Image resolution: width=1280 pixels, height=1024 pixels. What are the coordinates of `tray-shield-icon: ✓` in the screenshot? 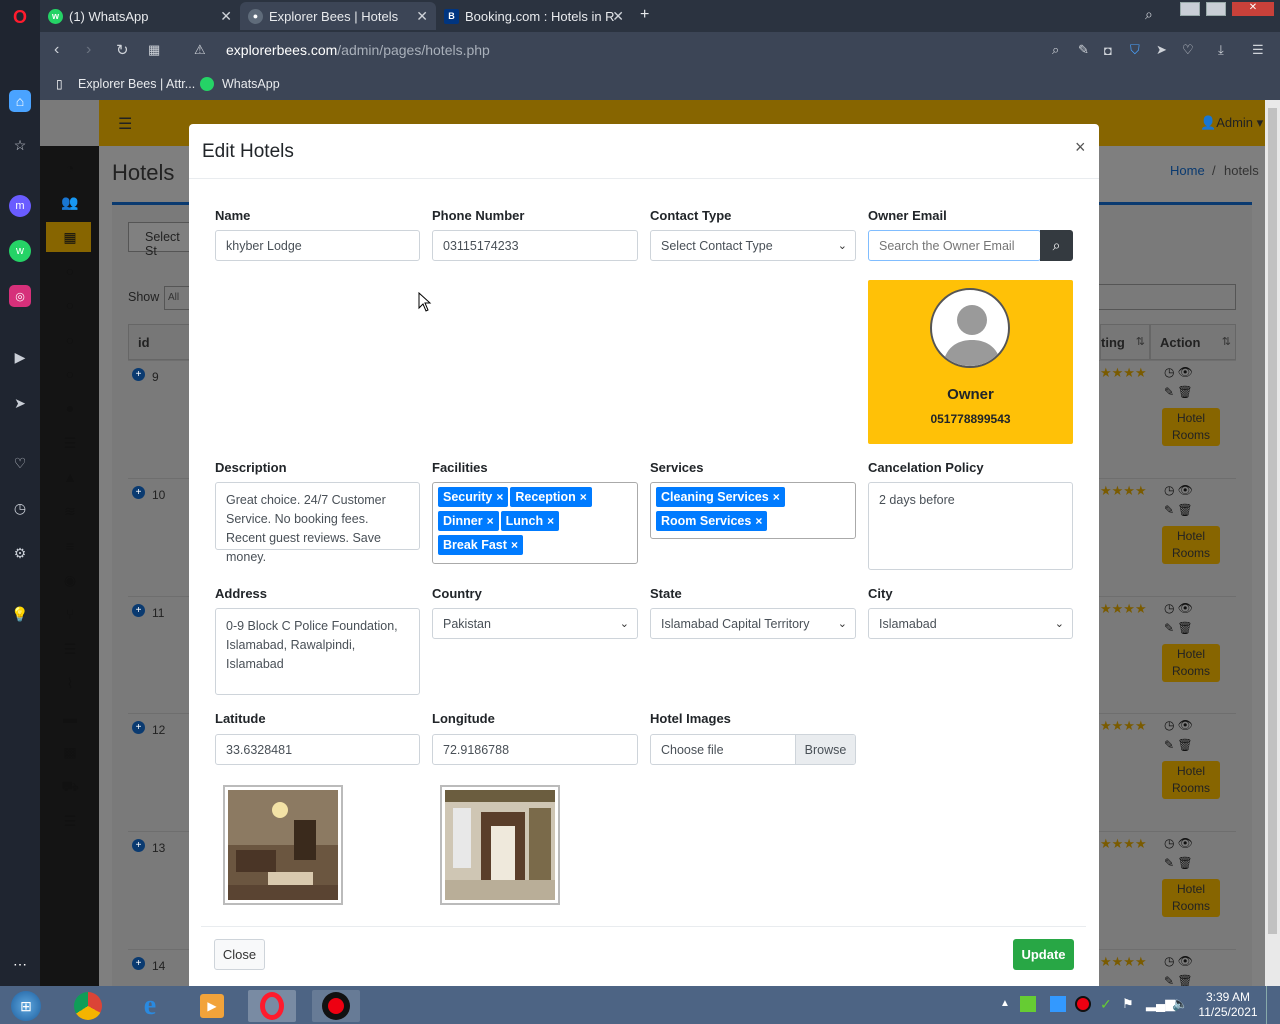 It's located at (1108, 1004).